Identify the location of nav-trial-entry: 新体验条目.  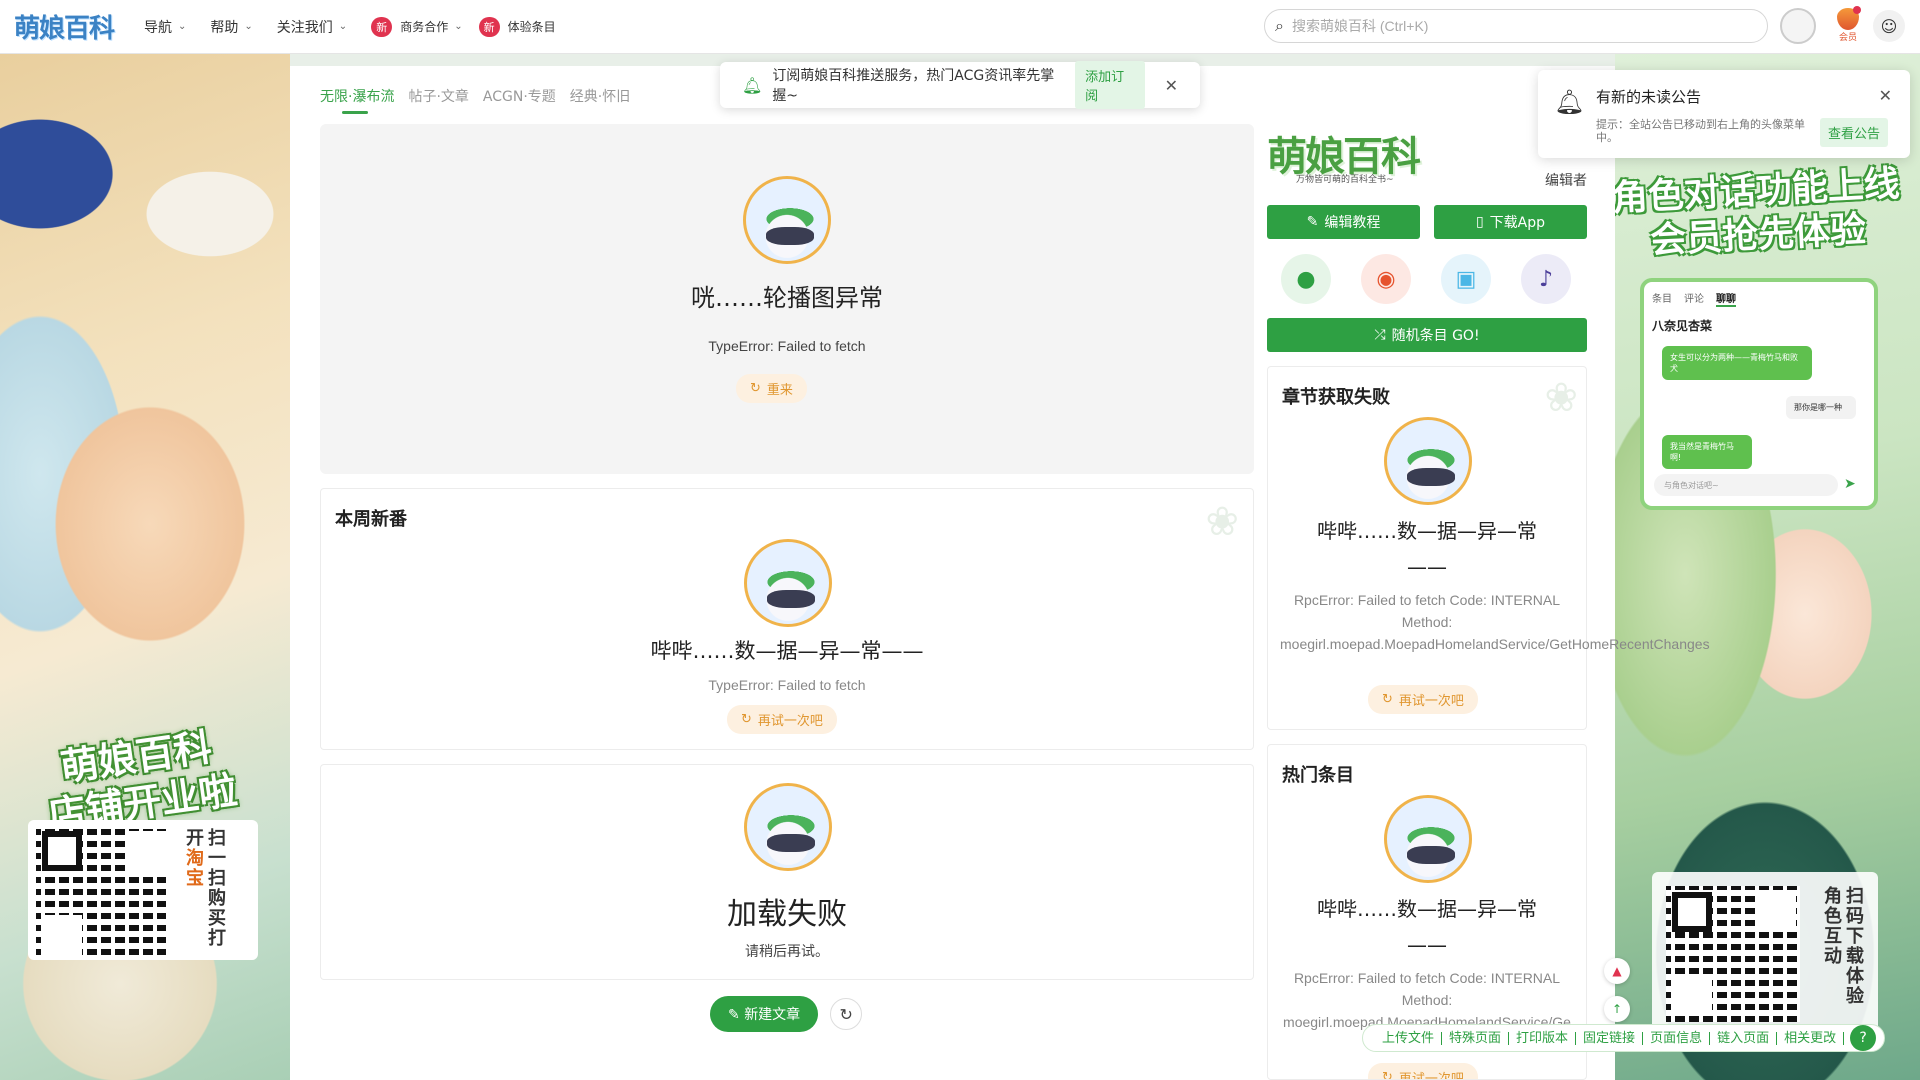
(517, 26).